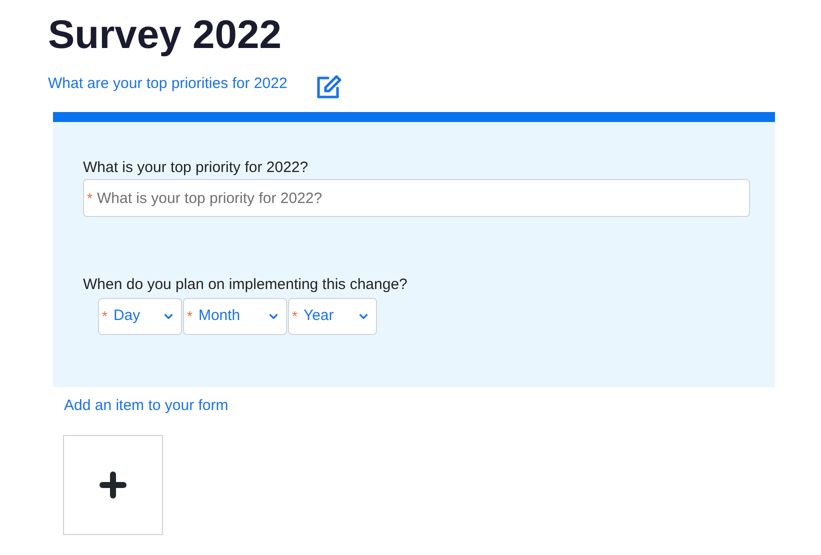 The height and width of the screenshot is (555, 821). I want to click on select-value: Day, so click(127, 316).